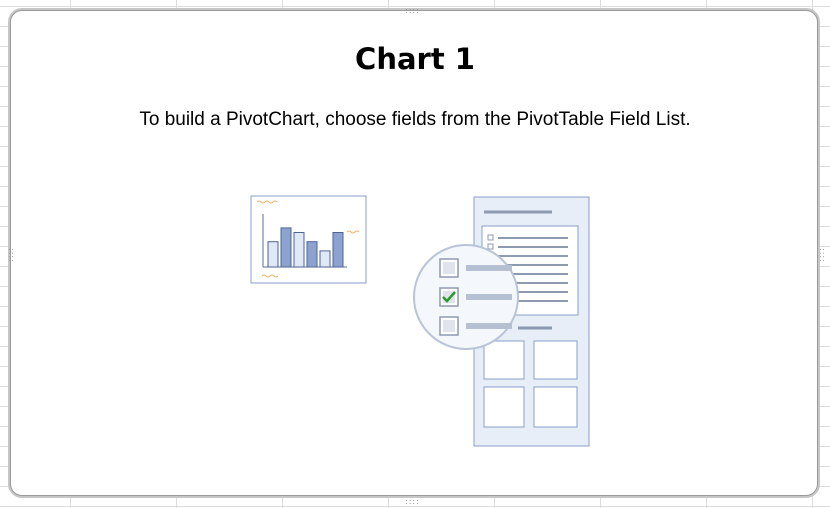  What do you see at coordinates (466, 297) in the screenshot?
I see `magnifier-checklist-icon` at bounding box center [466, 297].